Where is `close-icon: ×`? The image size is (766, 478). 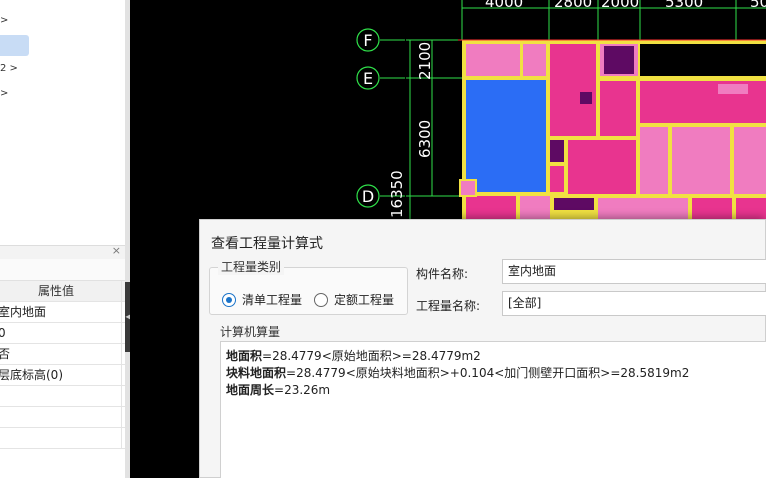 close-icon: × is located at coordinates (116, 250).